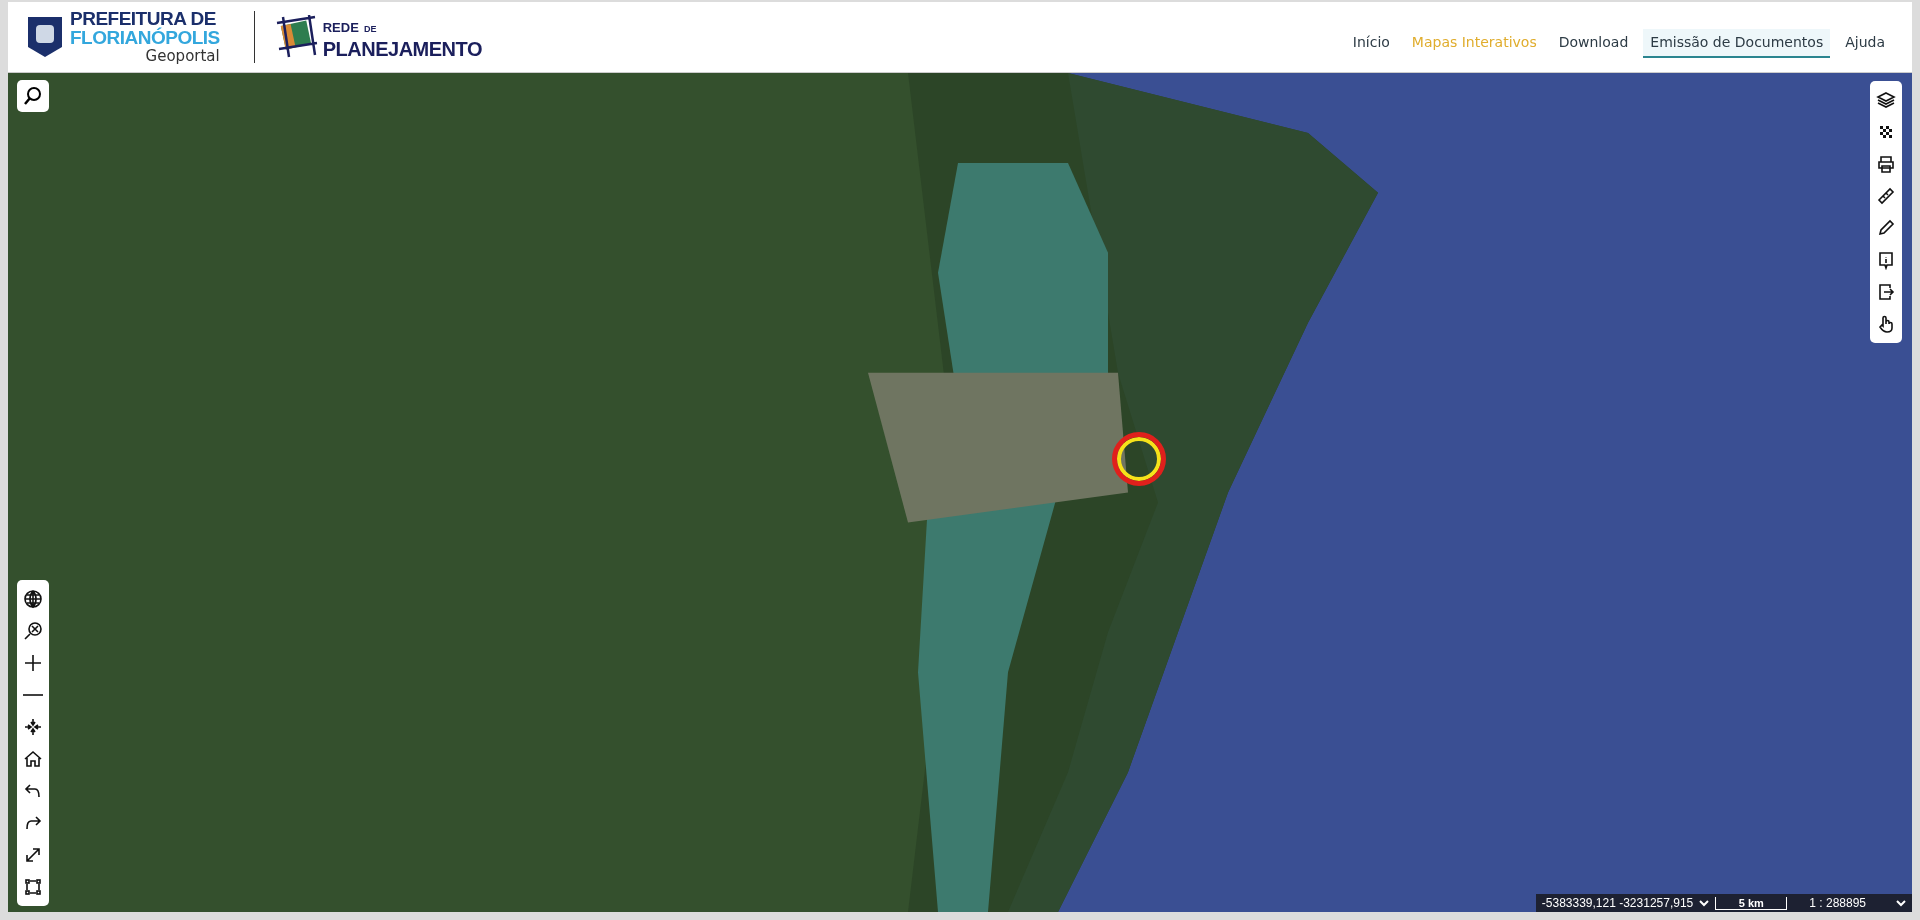 The height and width of the screenshot is (920, 1920). What do you see at coordinates (1139, 459) in the screenshot?
I see `location-marker` at bounding box center [1139, 459].